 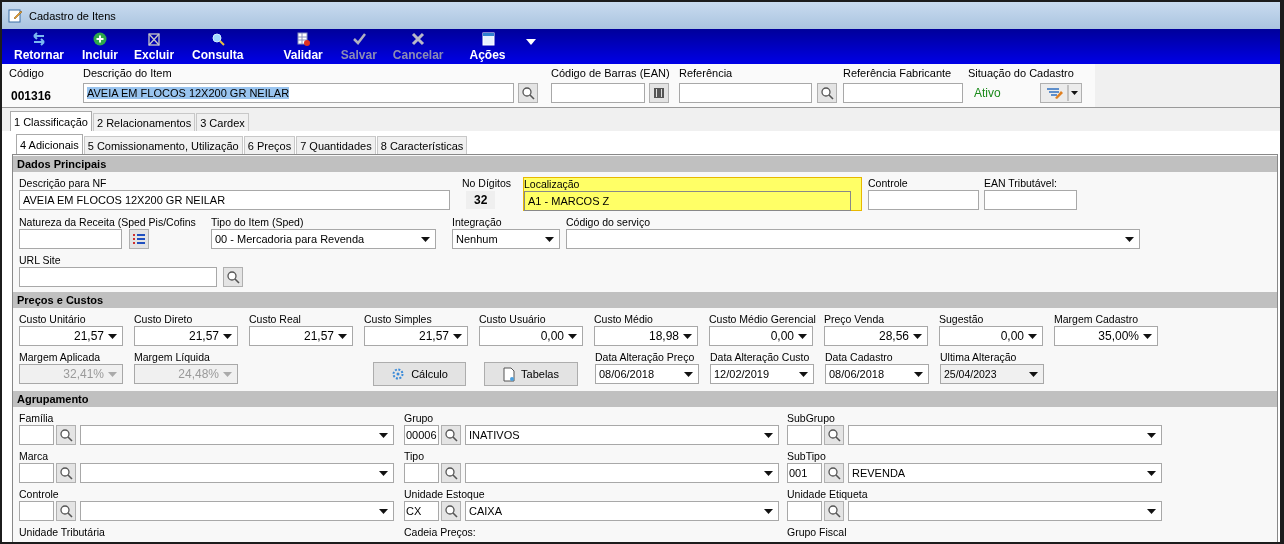 I want to click on tab: 1 Classificação, so click(x=51, y=121).